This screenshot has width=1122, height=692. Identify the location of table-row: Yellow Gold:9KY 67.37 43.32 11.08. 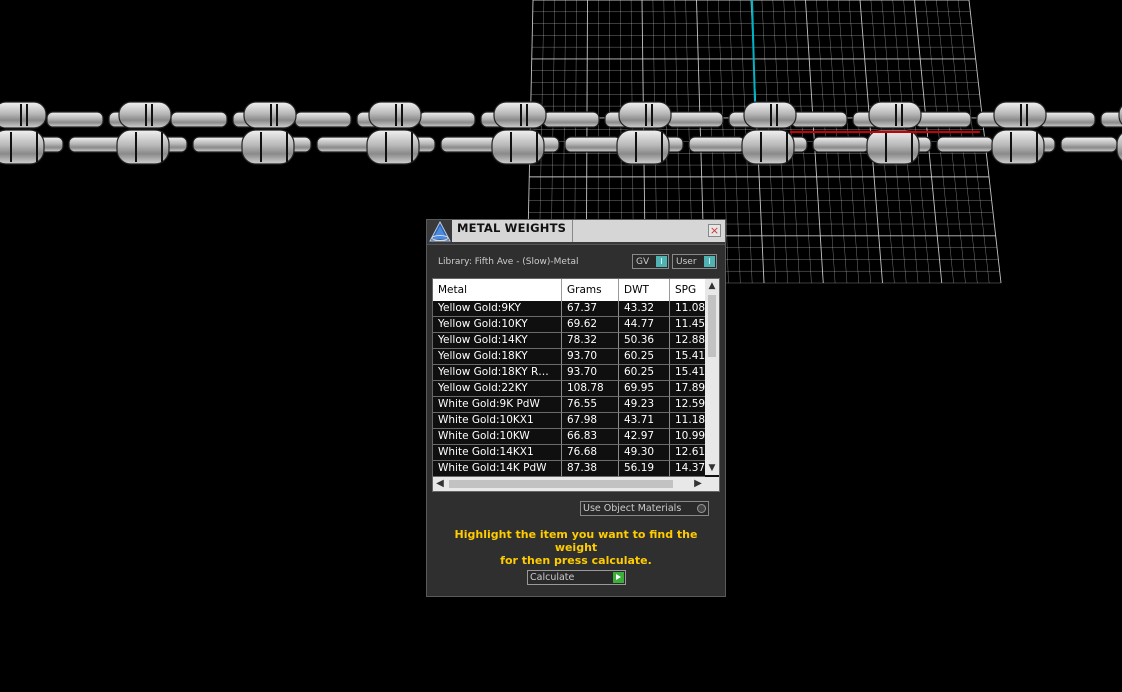
(569, 309).